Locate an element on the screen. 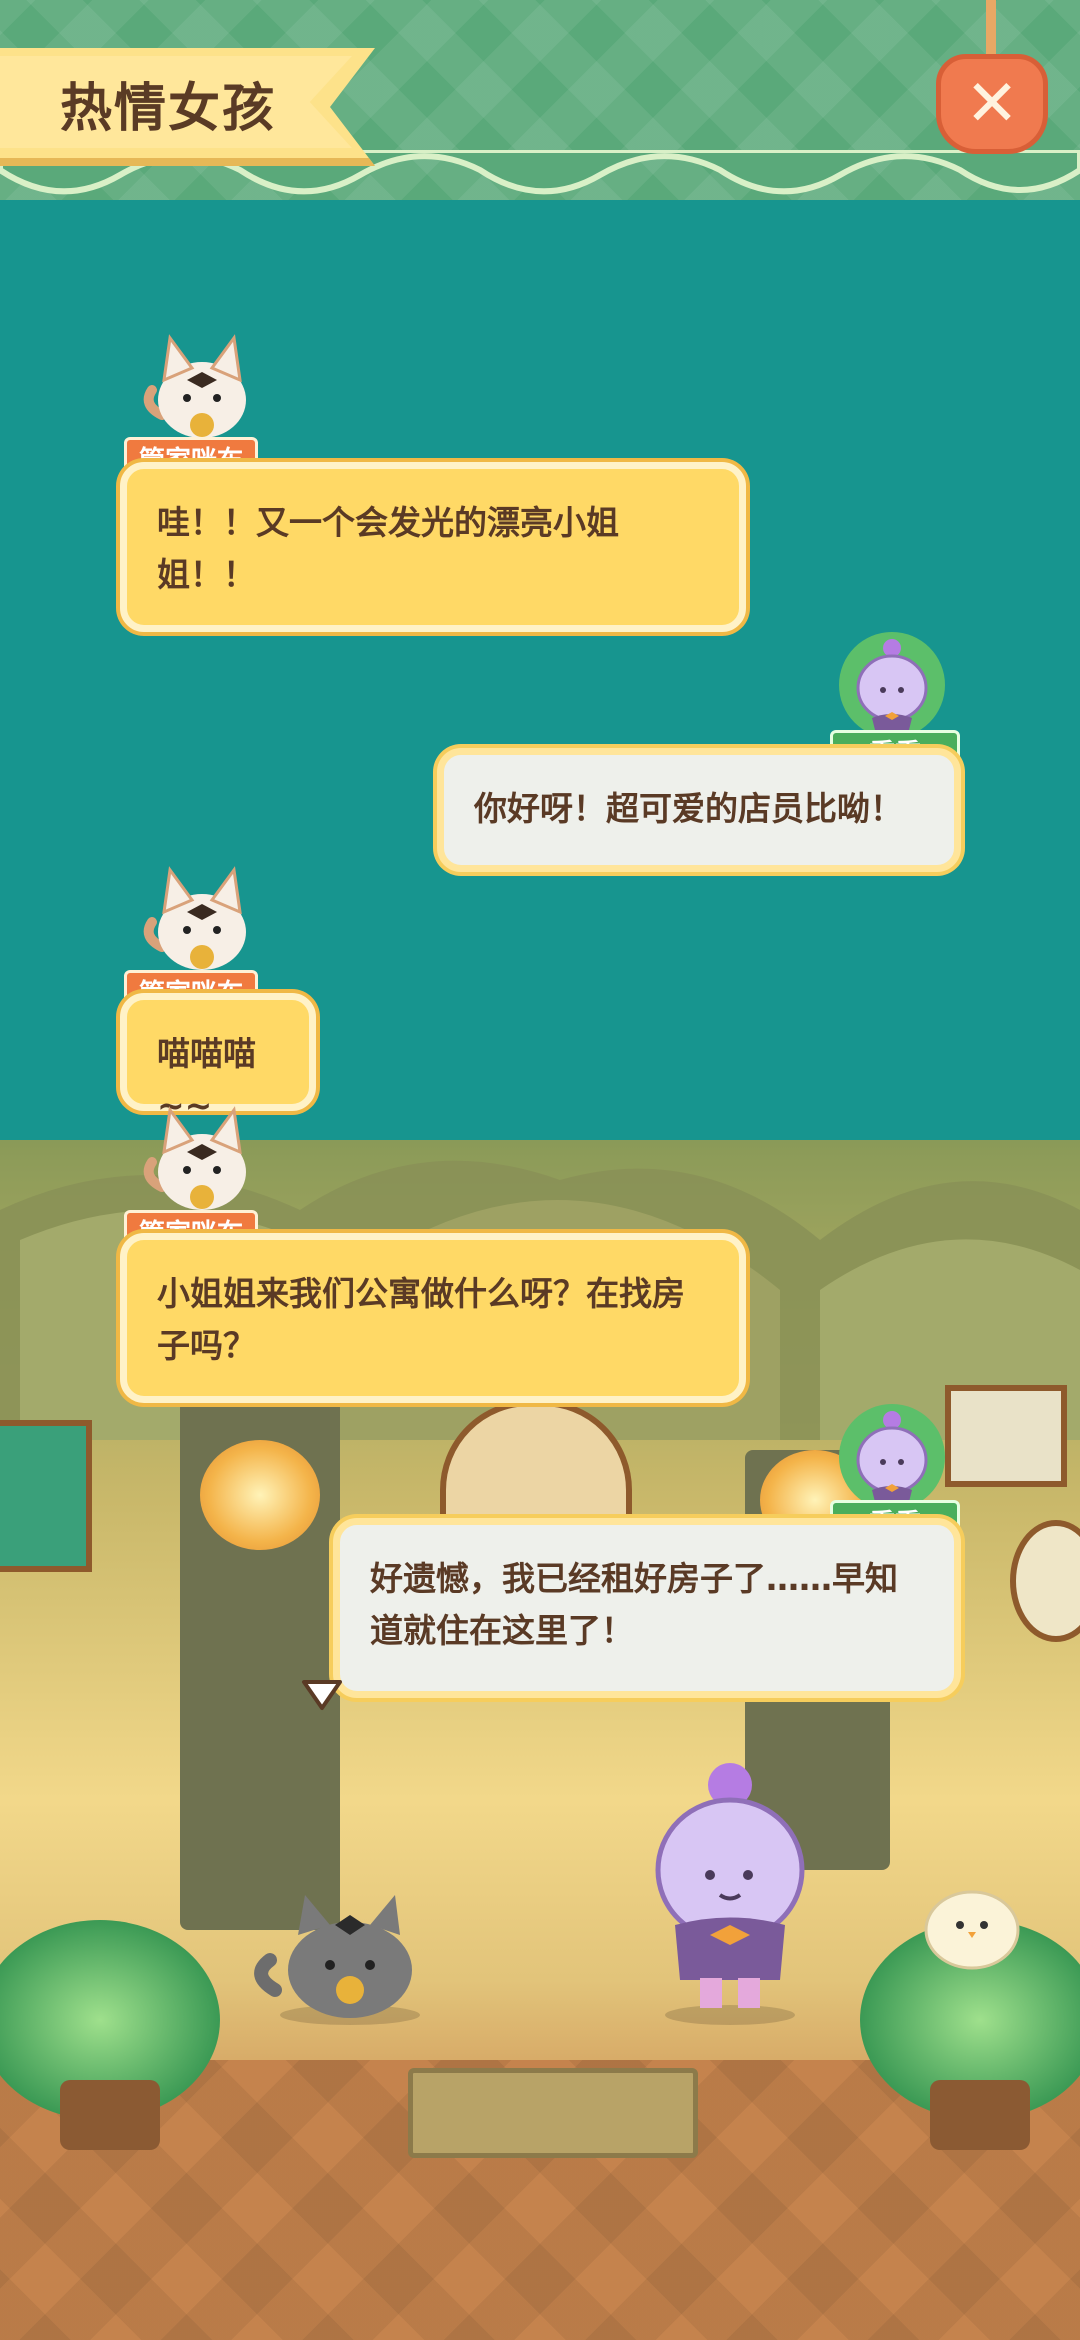 Image resolution: width=1080 pixels, height=2340 pixels. pot-left is located at coordinates (110, 2115).